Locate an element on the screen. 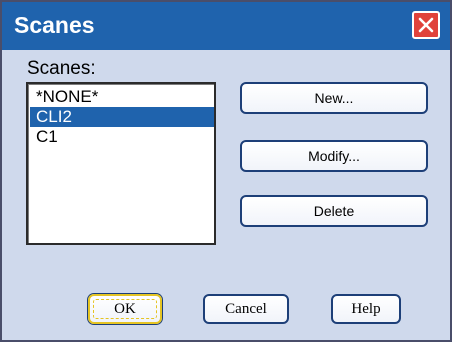  cancel-button: Cancel is located at coordinates (246, 309).